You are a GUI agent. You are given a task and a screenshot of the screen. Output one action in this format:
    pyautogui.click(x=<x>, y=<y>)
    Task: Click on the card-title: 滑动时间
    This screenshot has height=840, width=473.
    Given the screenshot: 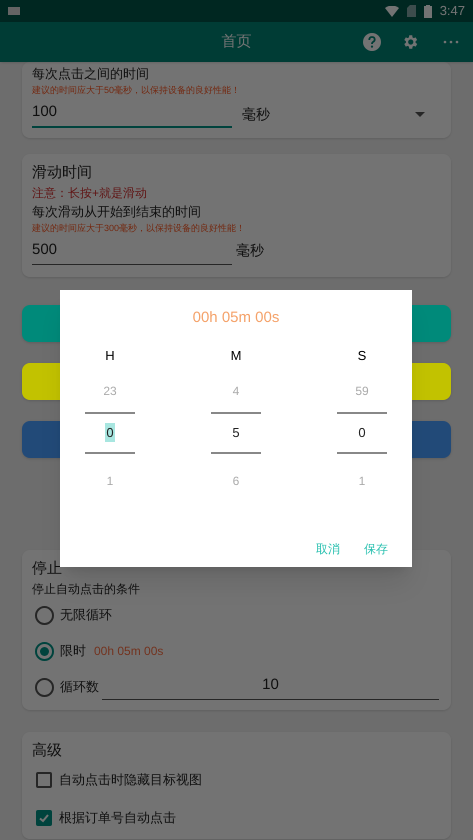 What is the action you would take?
    pyautogui.click(x=62, y=172)
    